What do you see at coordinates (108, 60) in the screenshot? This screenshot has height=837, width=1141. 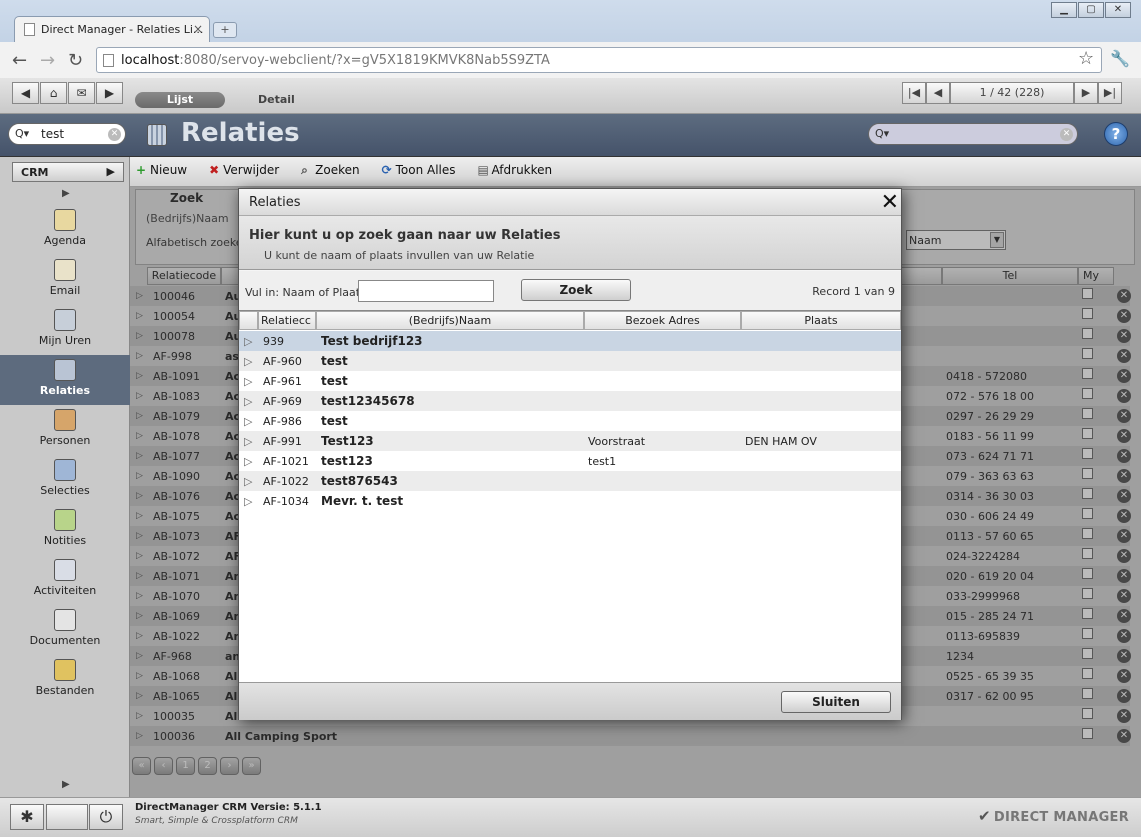 I see `page-icon` at bounding box center [108, 60].